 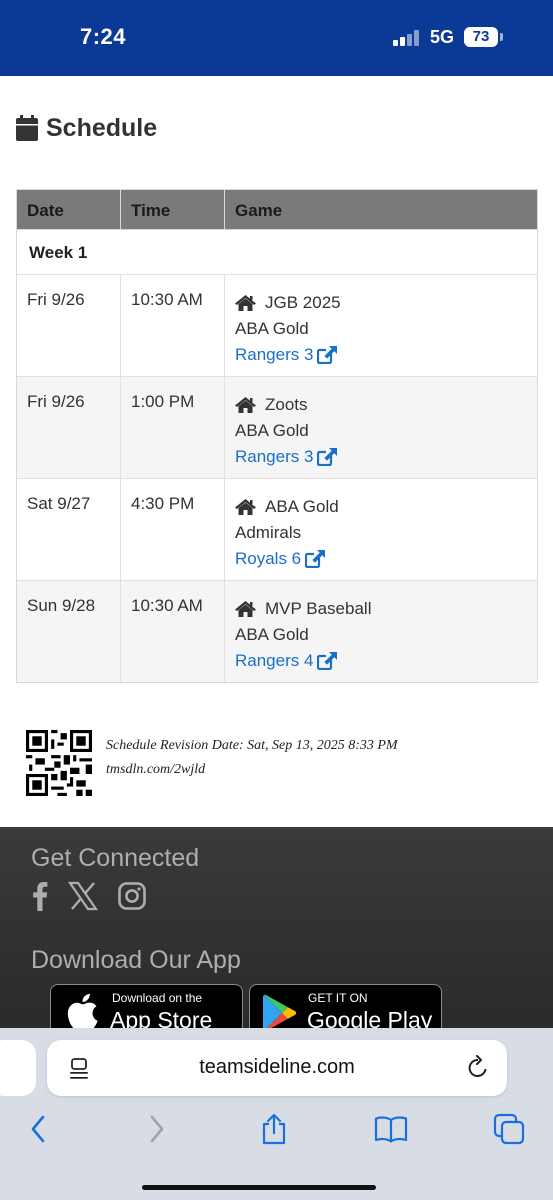 I want to click on game-result: Rangers 4, so click(x=274, y=661).